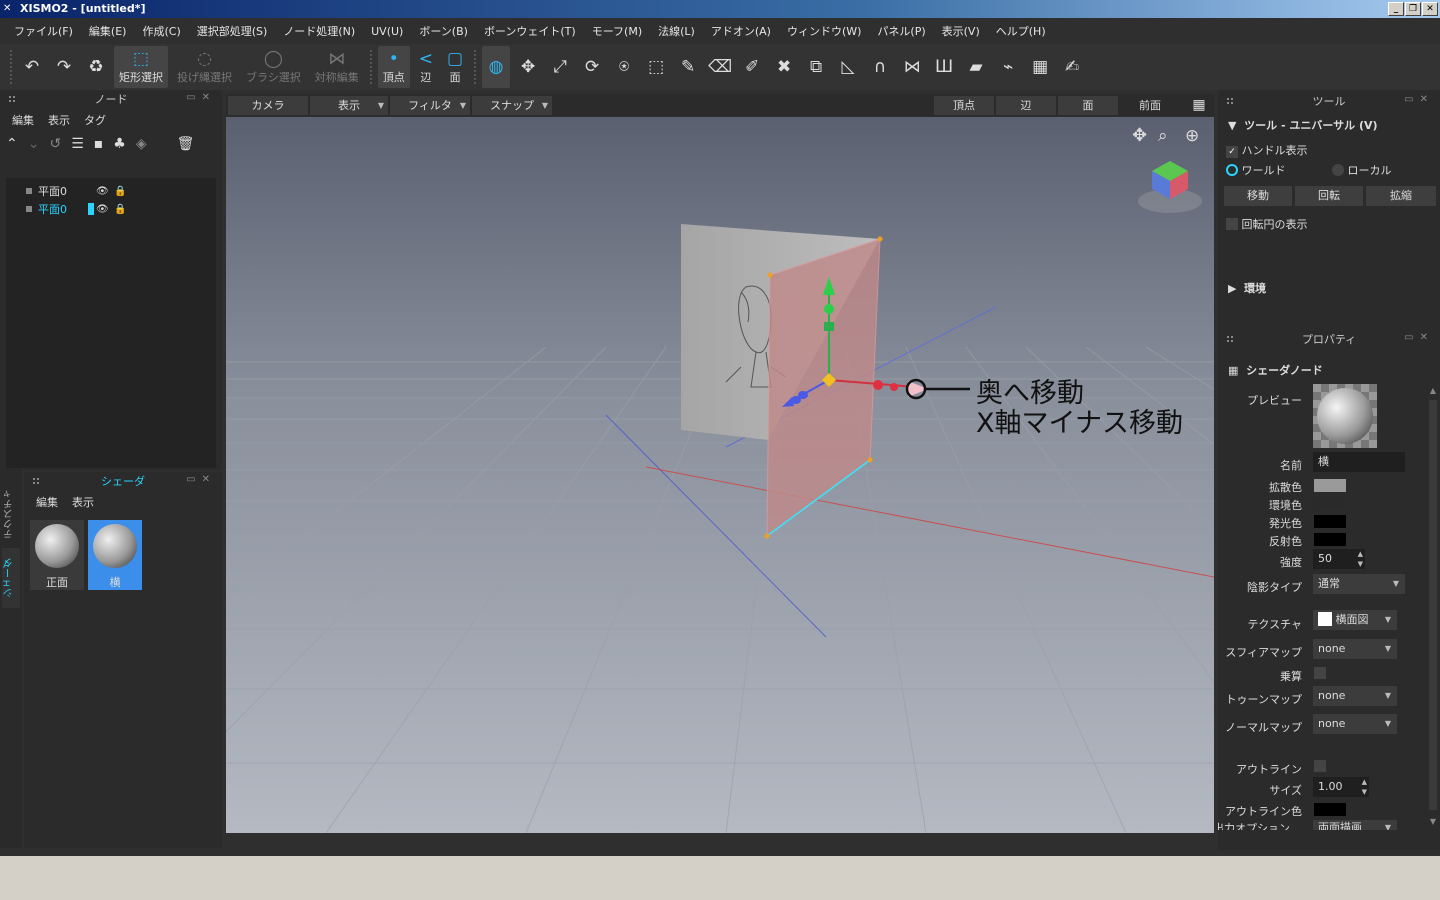  What do you see at coordinates (34, 144) in the screenshot?
I see `move-down-icon: ⌄` at bounding box center [34, 144].